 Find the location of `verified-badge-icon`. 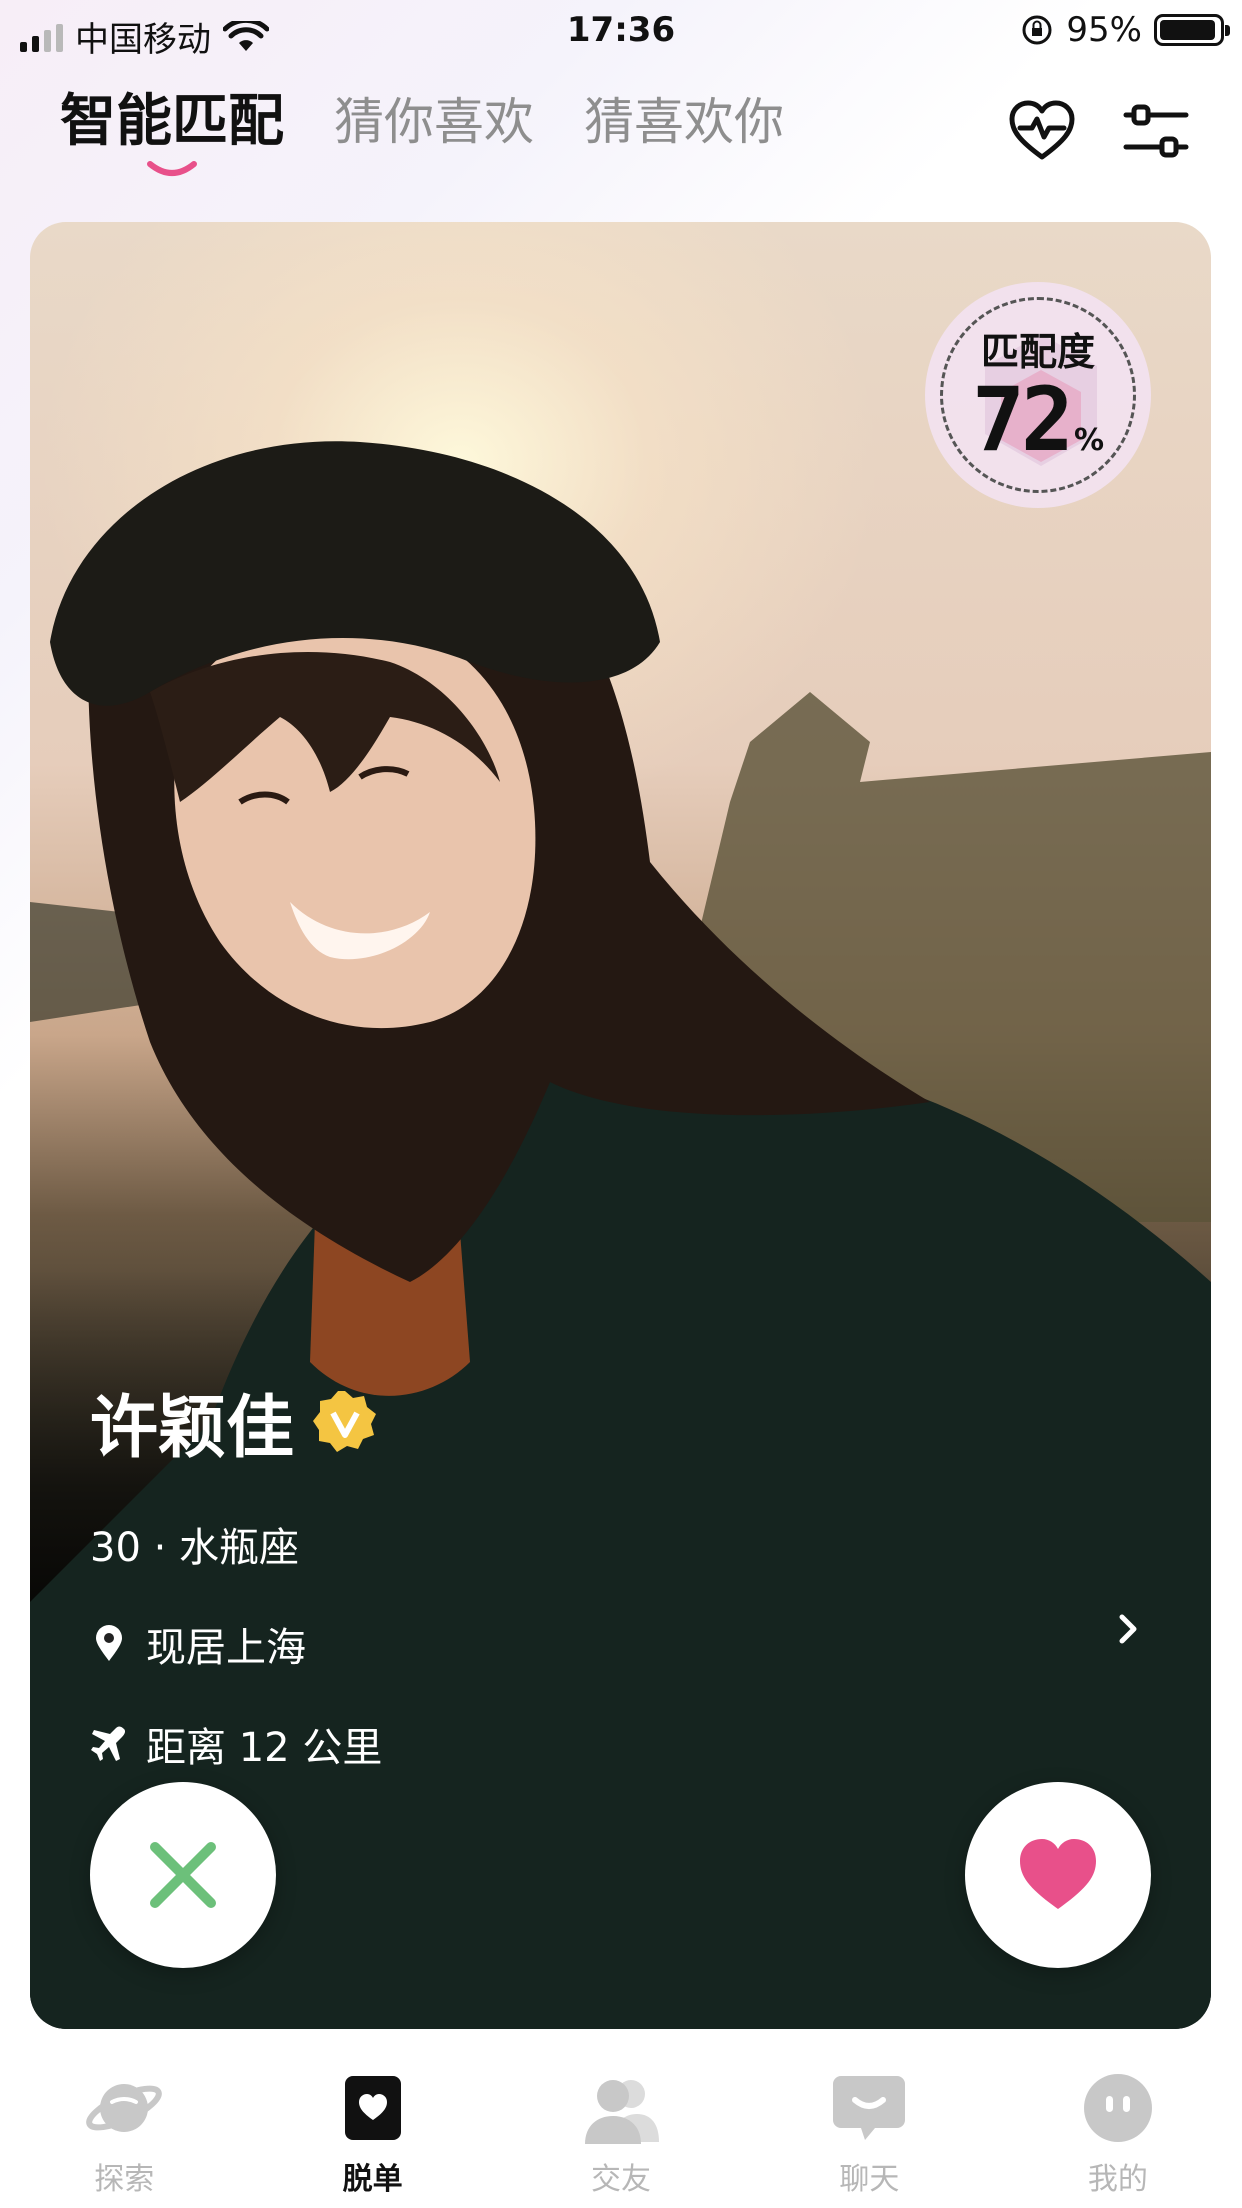

verified-badge-icon is located at coordinates (345, 1421).